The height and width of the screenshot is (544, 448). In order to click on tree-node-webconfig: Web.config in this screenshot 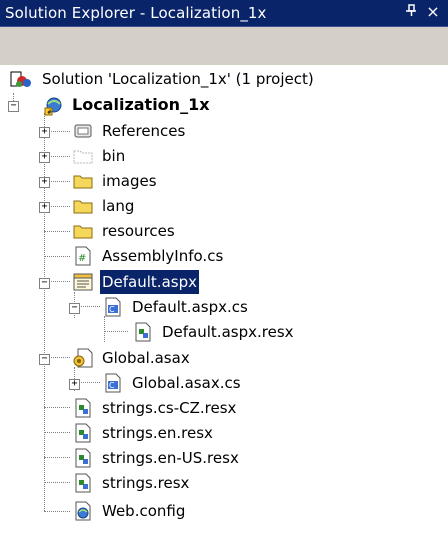, I will do `click(224, 511)`.